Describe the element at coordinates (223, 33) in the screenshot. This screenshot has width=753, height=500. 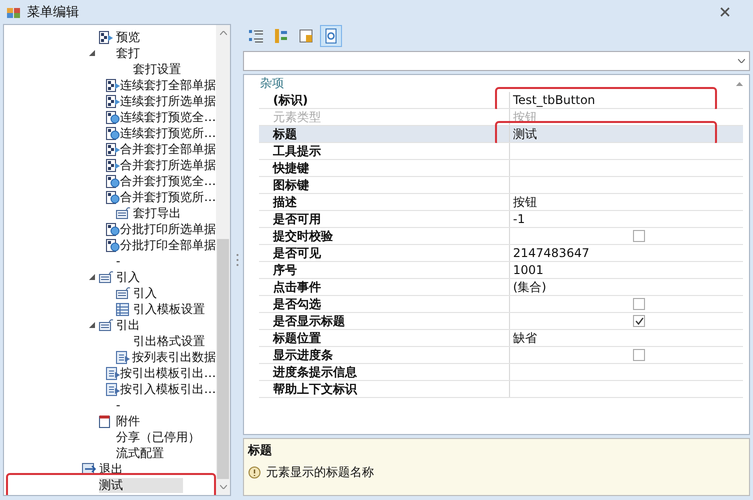
I see `scroll-up-icon` at that location.